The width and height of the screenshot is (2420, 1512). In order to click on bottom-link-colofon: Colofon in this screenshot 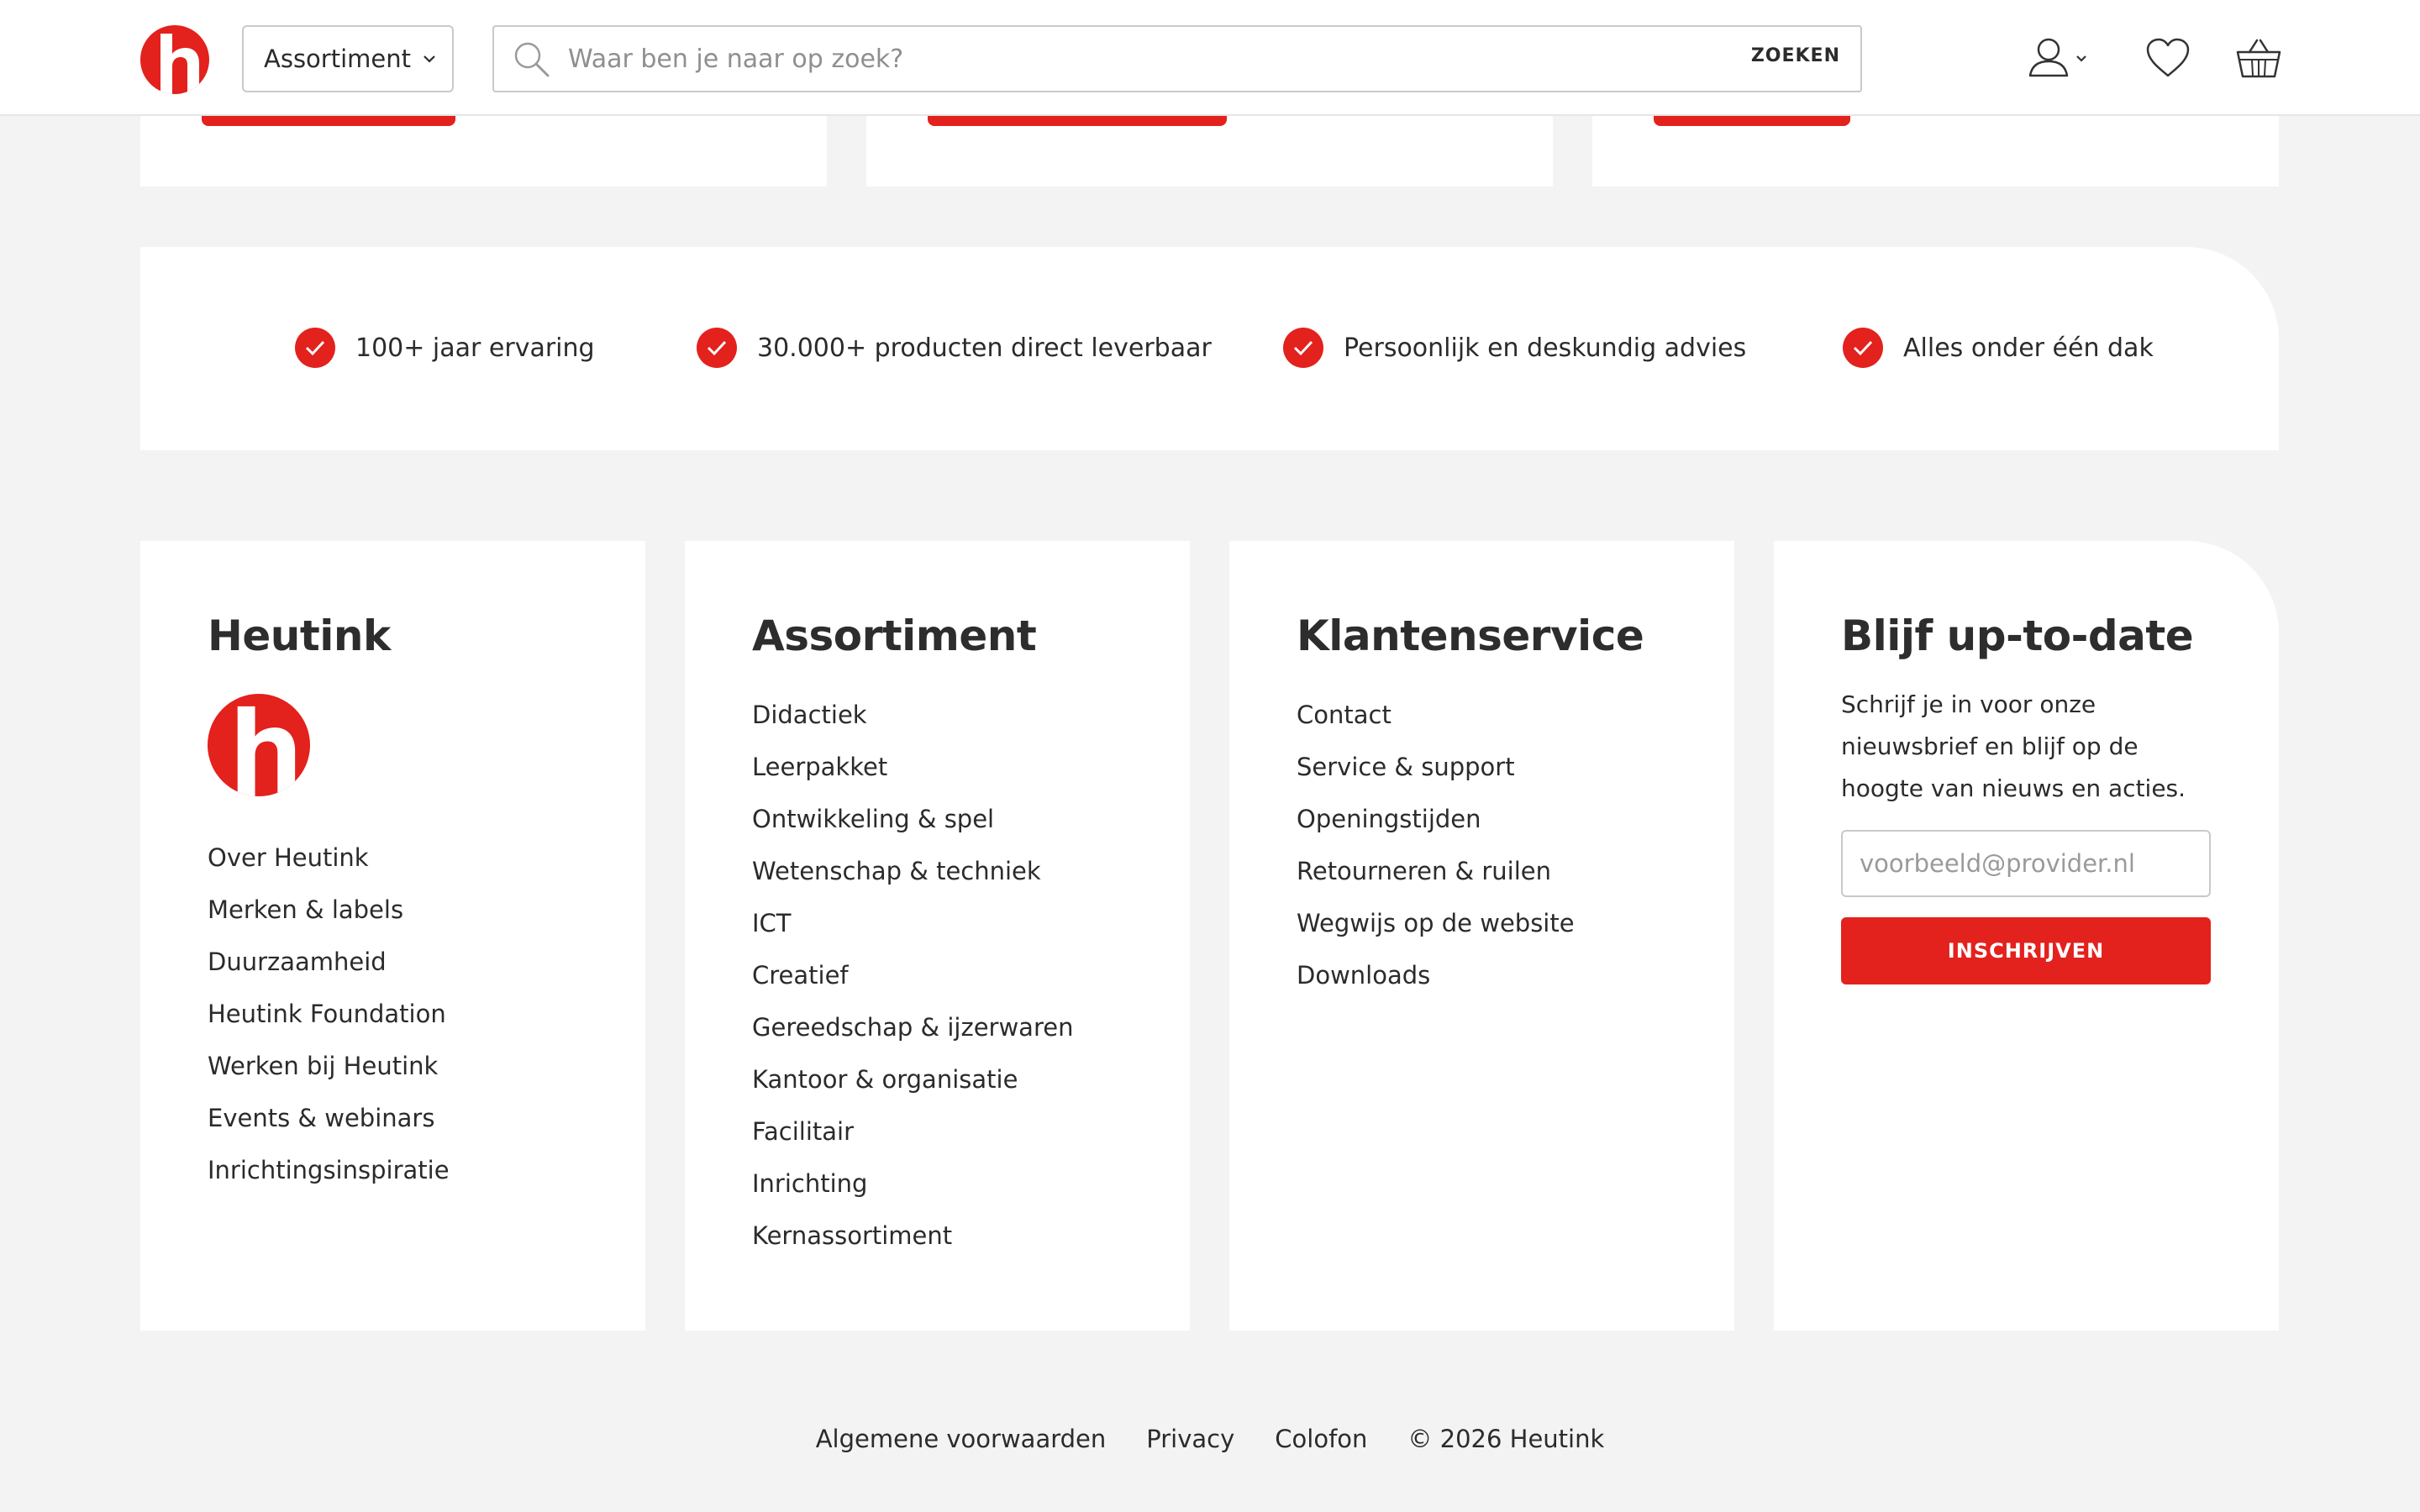, I will do `click(1321, 1439)`.